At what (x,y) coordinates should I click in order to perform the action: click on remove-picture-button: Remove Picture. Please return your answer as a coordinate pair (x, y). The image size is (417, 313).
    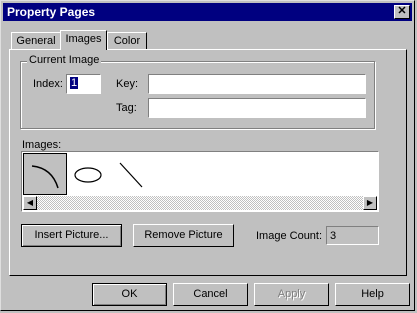
    Looking at the image, I should click on (183, 235).